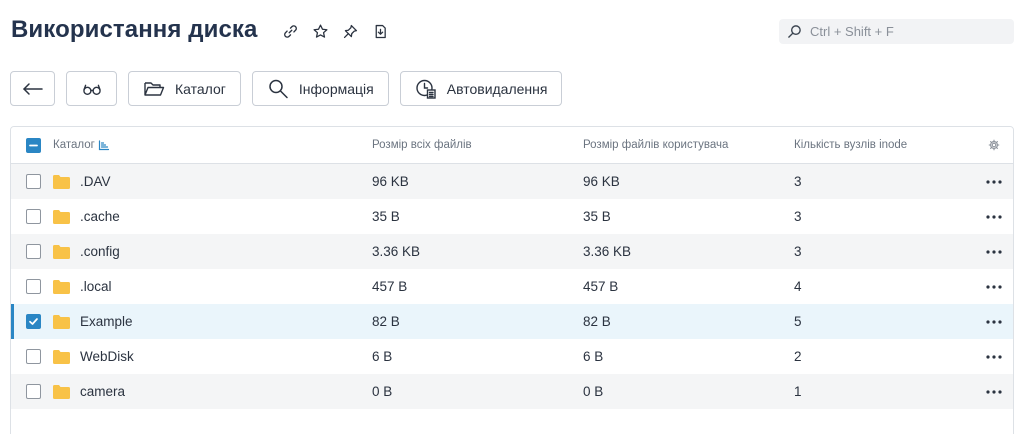 This screenshot has height=434, width=1020. Describe the element at coordinates (212, 145) in the screenshot. I see `column-header-name: Каталог` at that location.